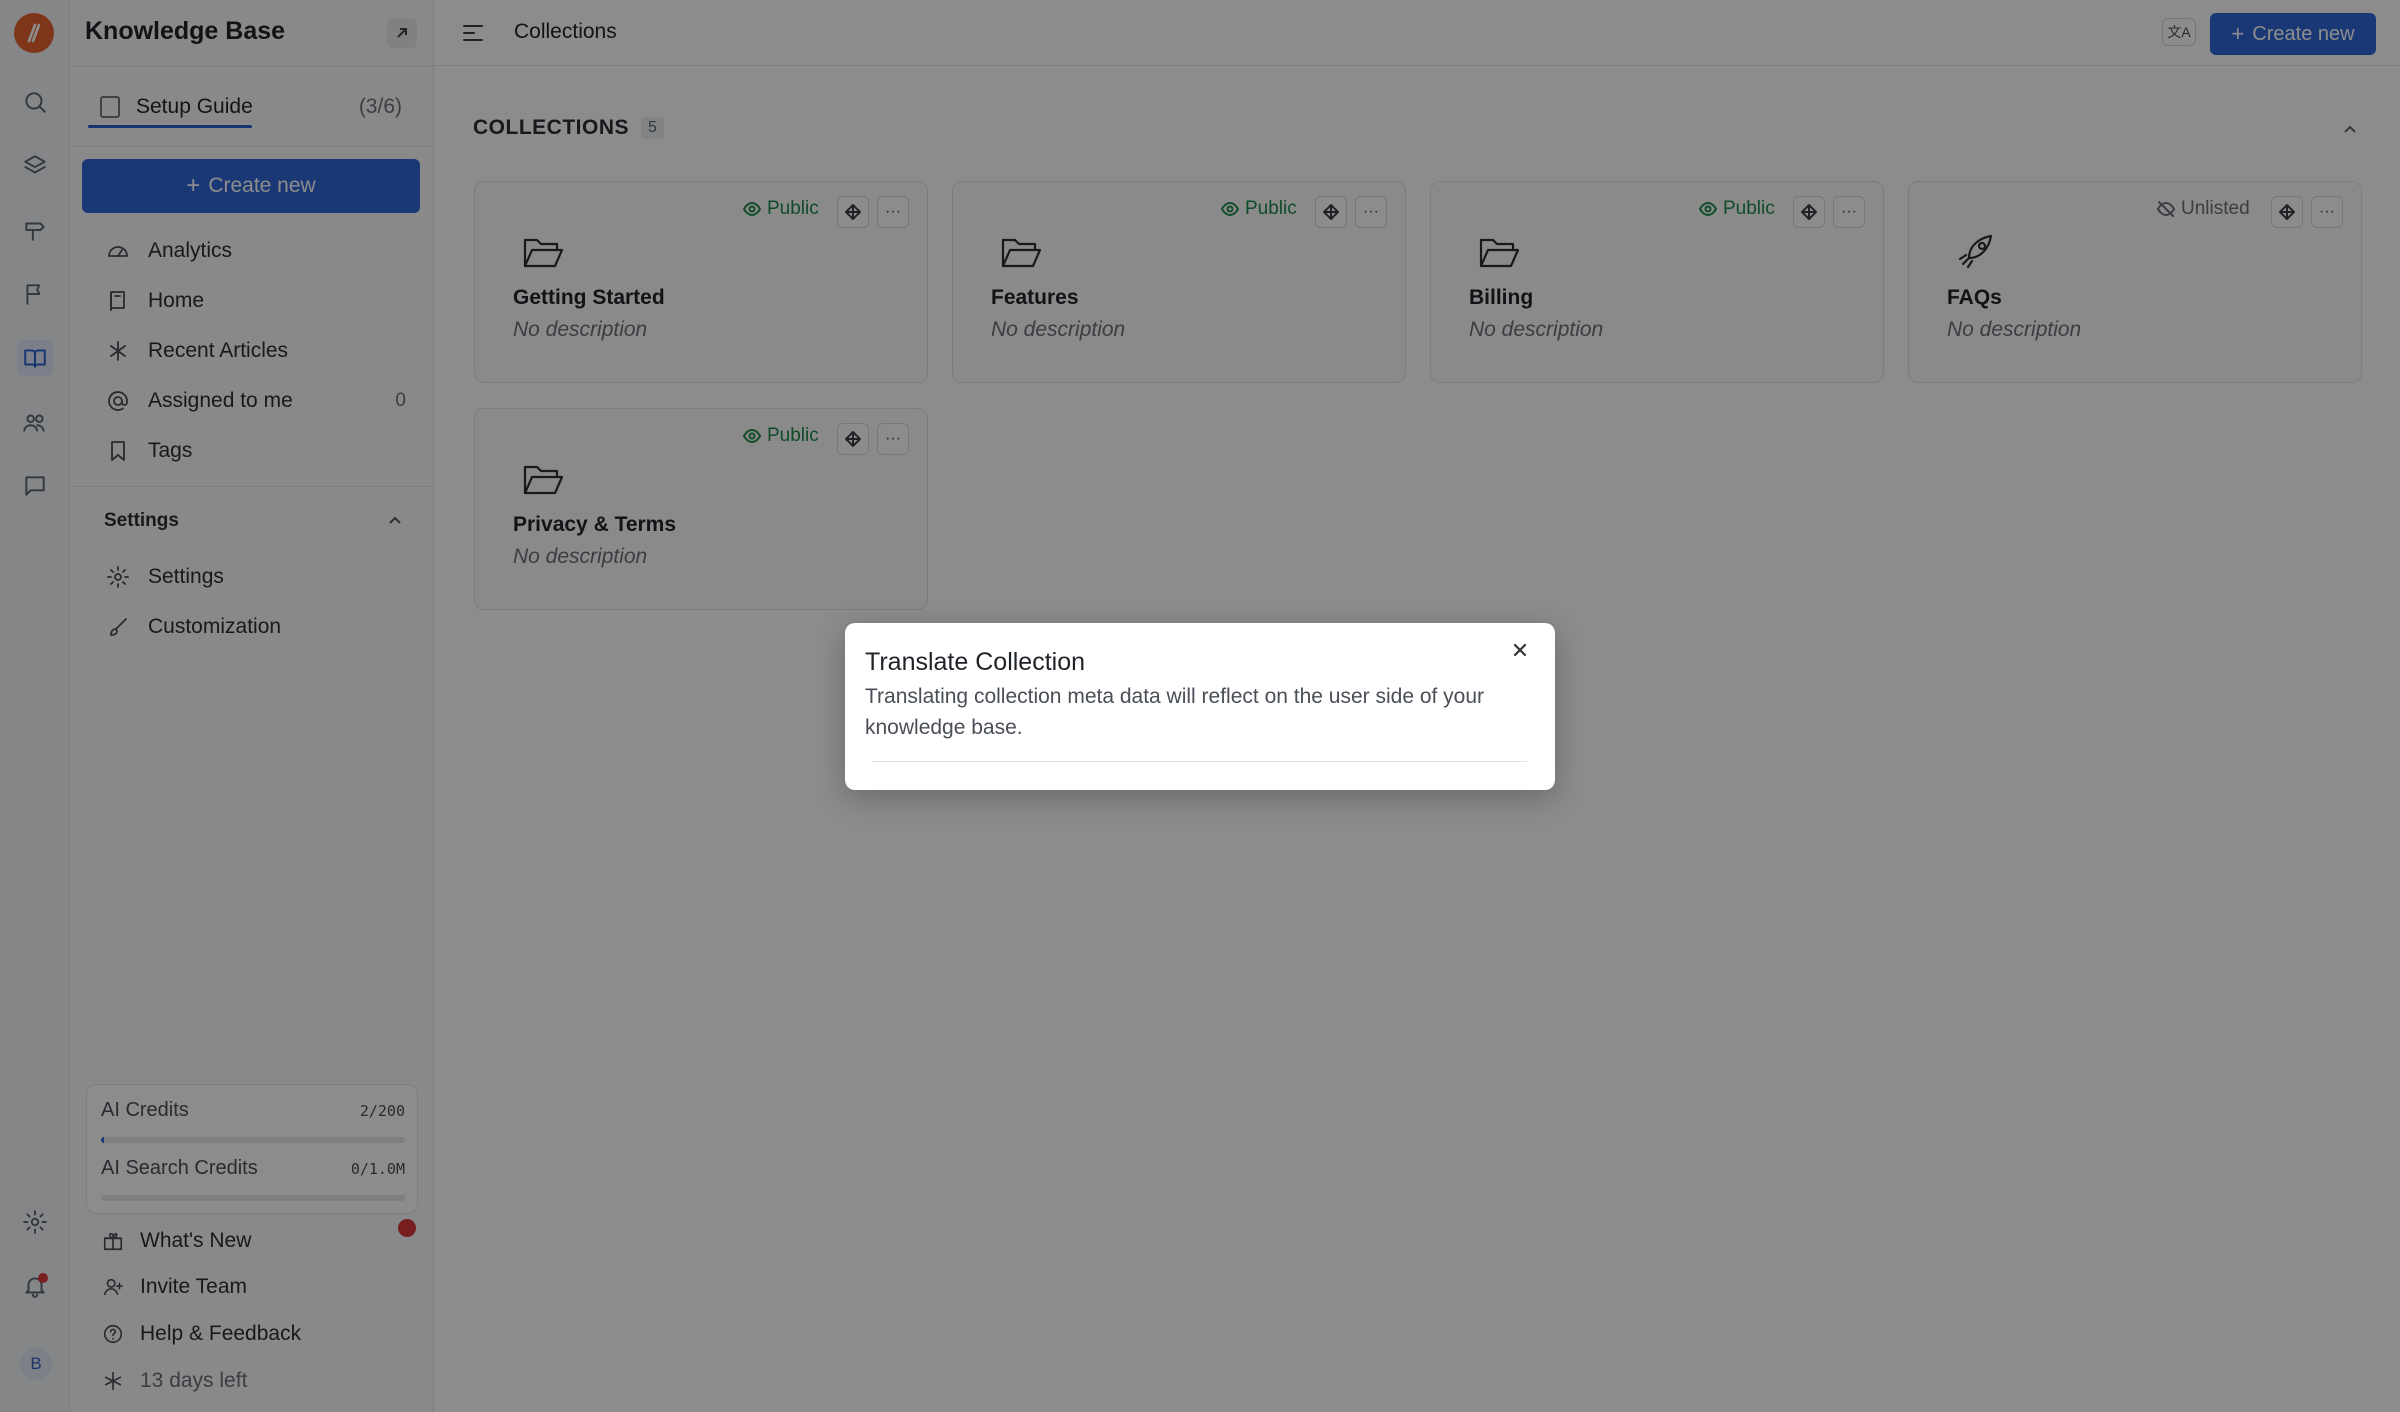 This screenshot has width=2400, height=1412. I want to click on close-button, so click(1520, 650).